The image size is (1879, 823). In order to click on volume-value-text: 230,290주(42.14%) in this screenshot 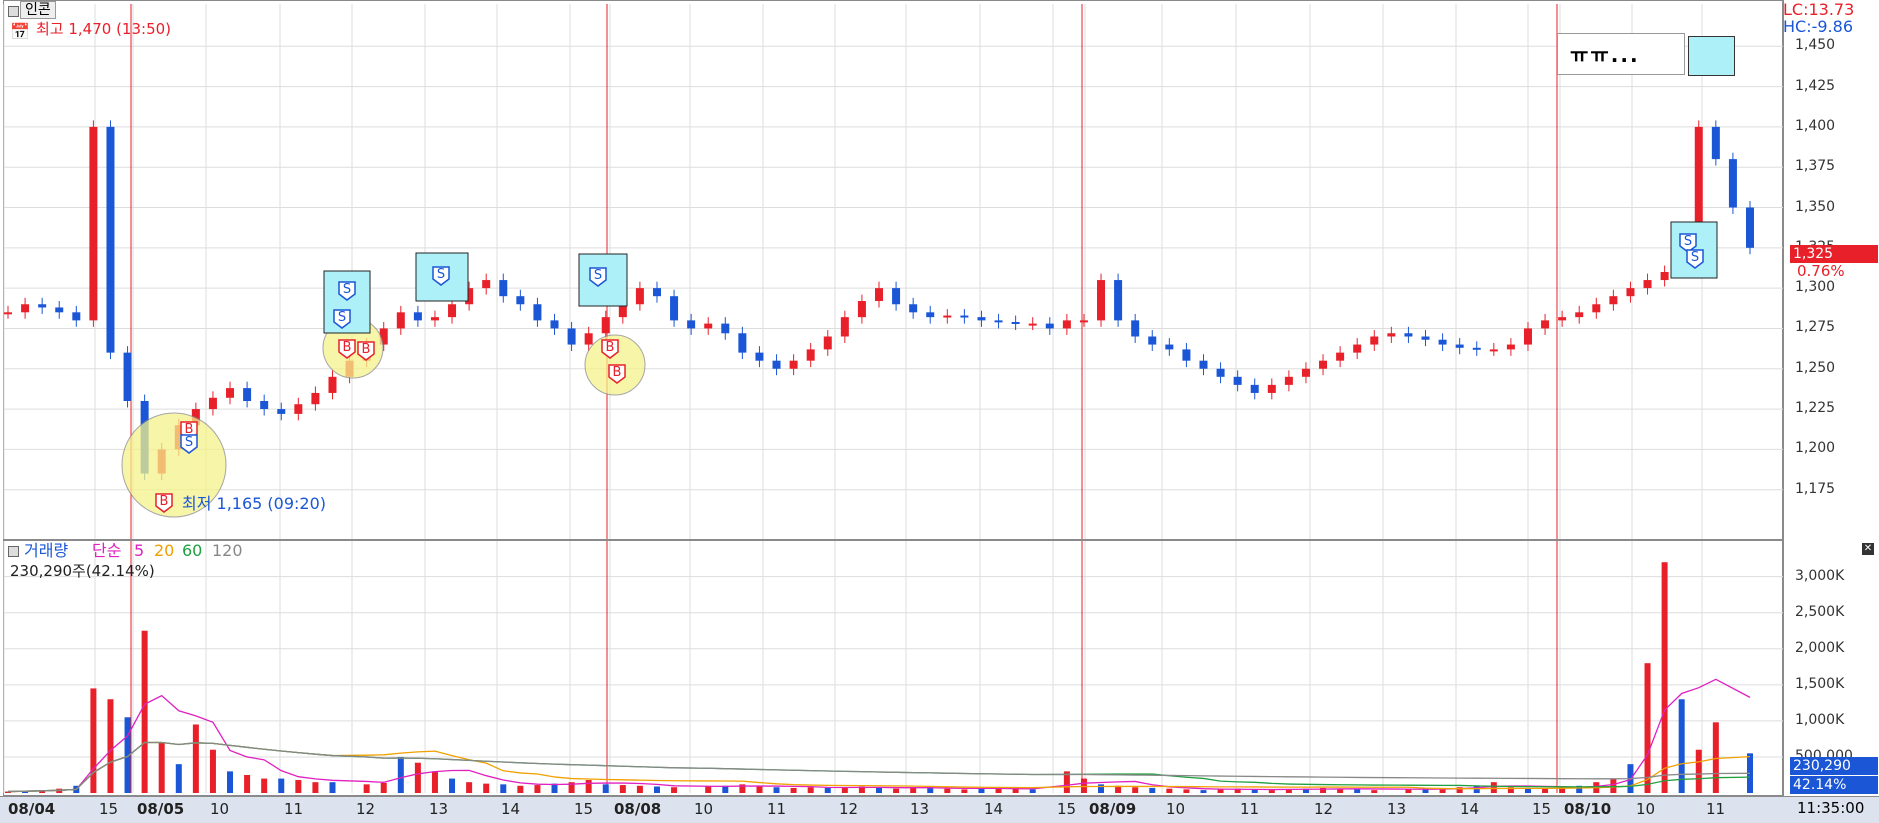, I will do `click(82, 571)`.